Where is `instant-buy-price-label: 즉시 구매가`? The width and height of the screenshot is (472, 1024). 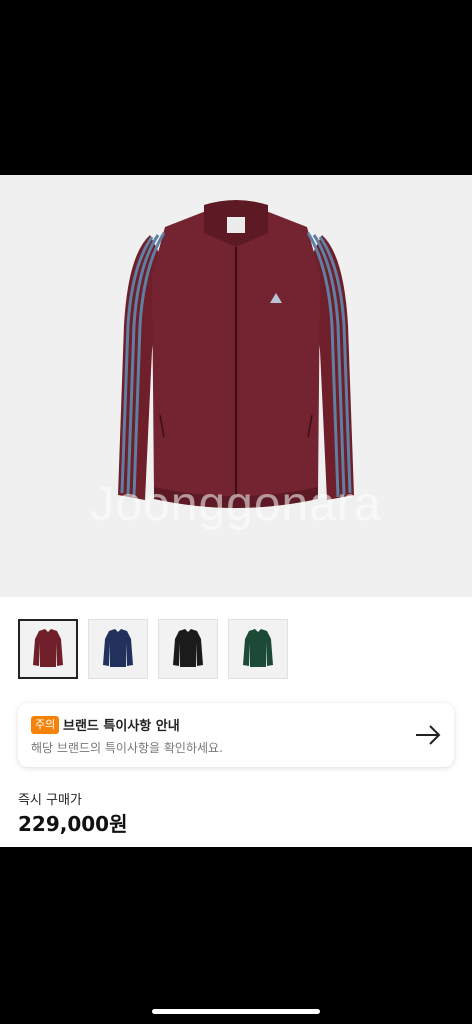
instant-buy-price-label: 즉시 구매가 is located at coordinates (50, 800).